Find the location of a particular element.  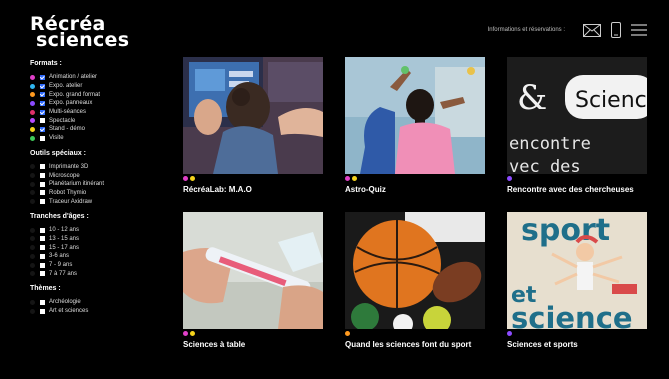

filter-label: Archéologie is located at coordinates (65, 302).